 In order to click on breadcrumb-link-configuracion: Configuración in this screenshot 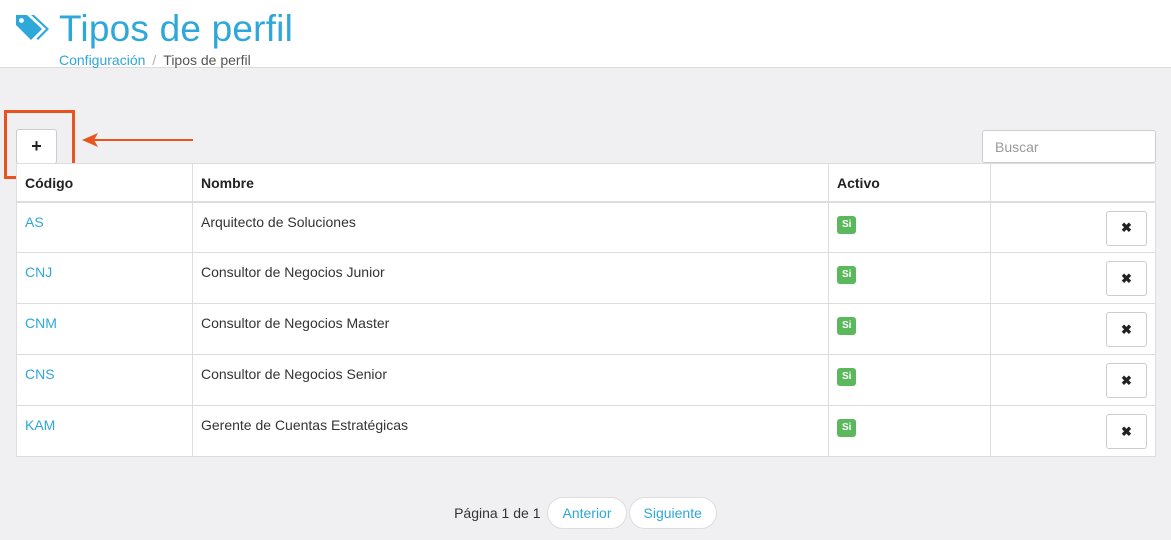, I will do `click(102, 60)`.